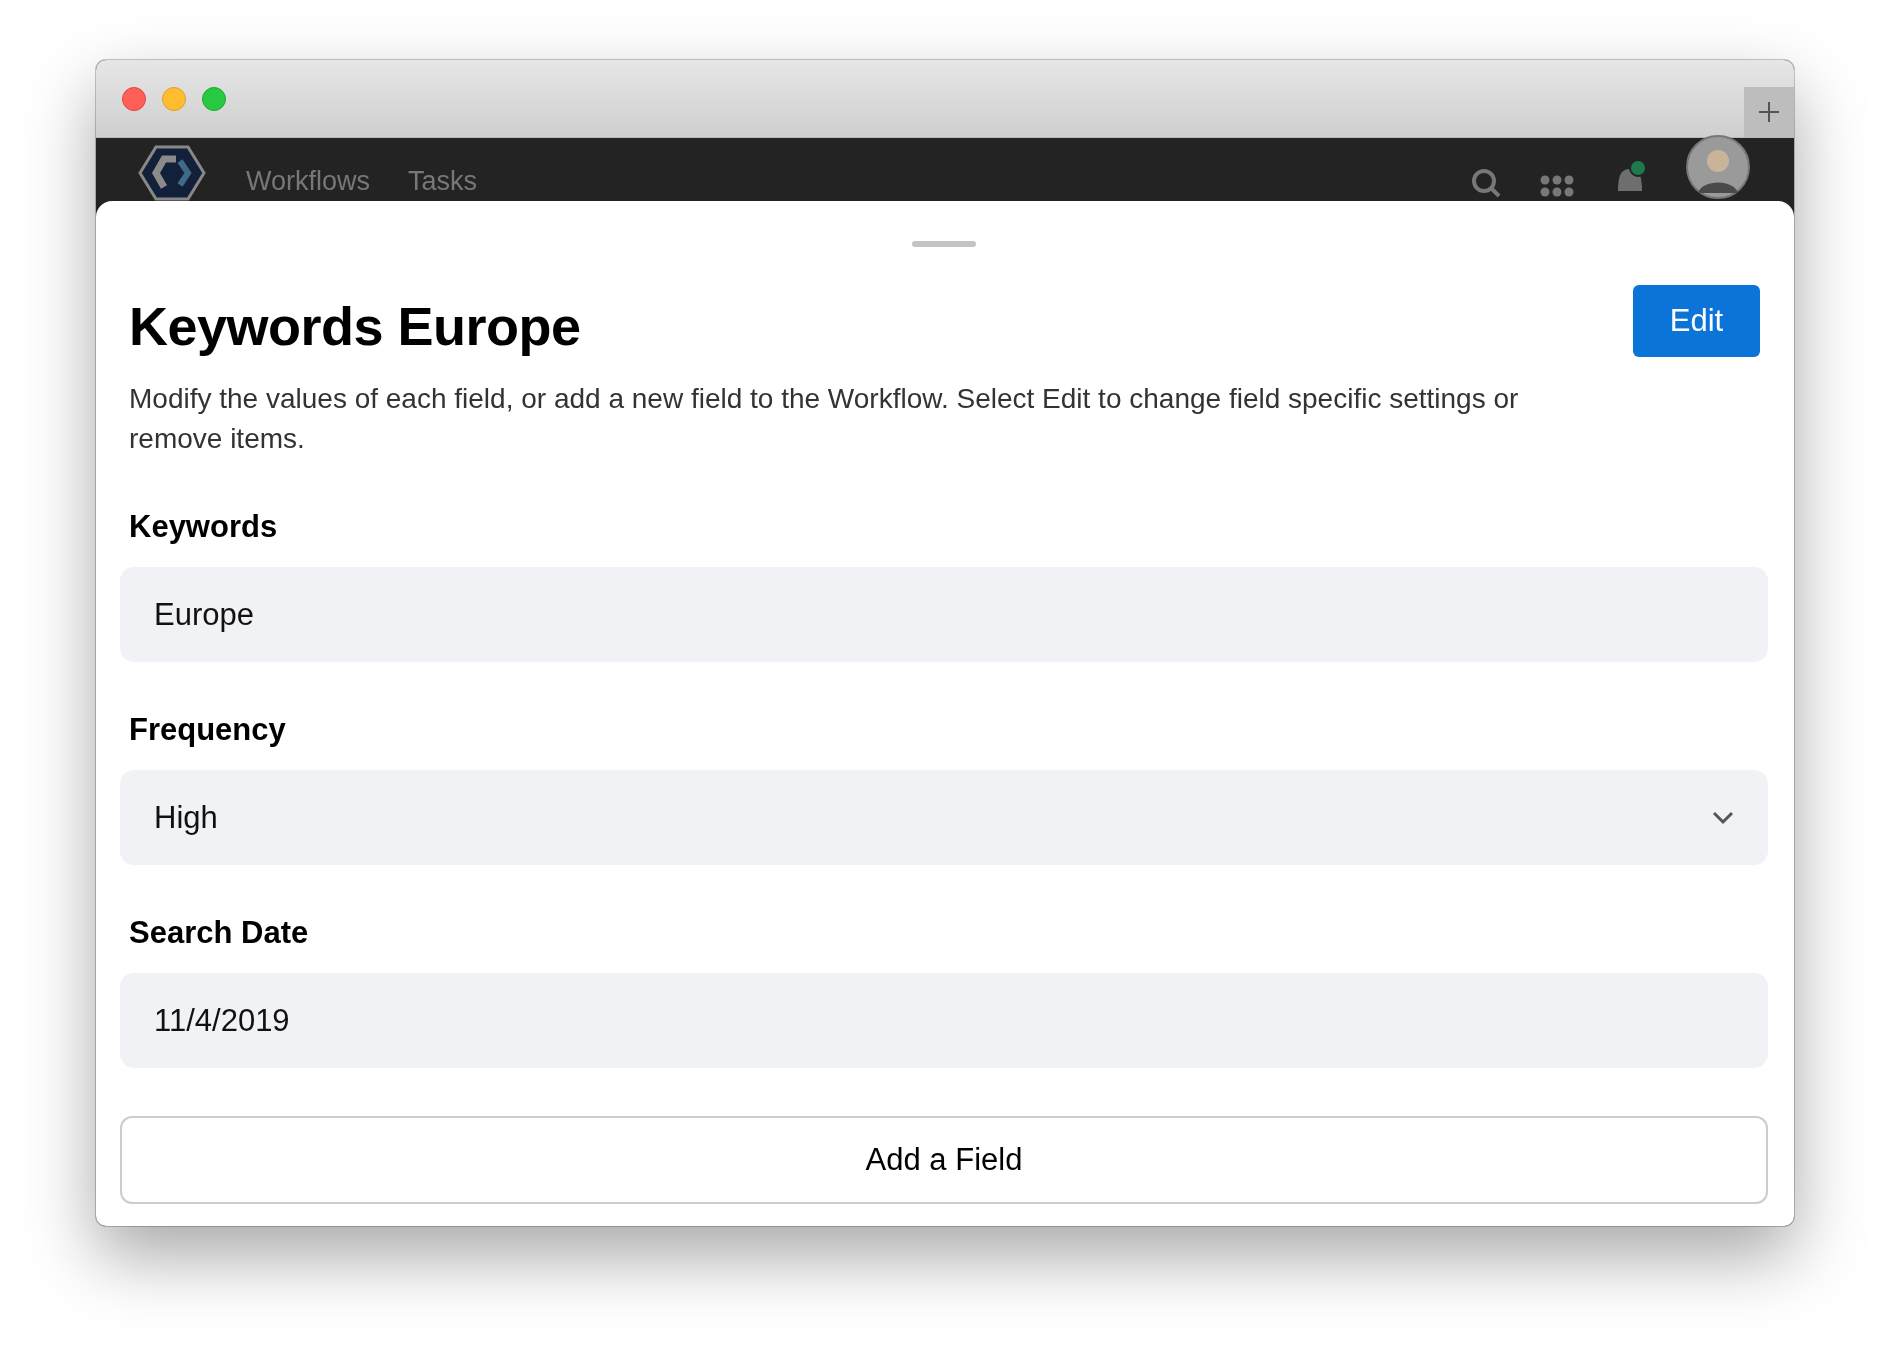 Image resolution: width=1890 pixels, height=1360 pixels. What do you see at coordinates (443, 181) in the screenshot?
I see `nav-link: Tasks` at bounding box center [443, 181].